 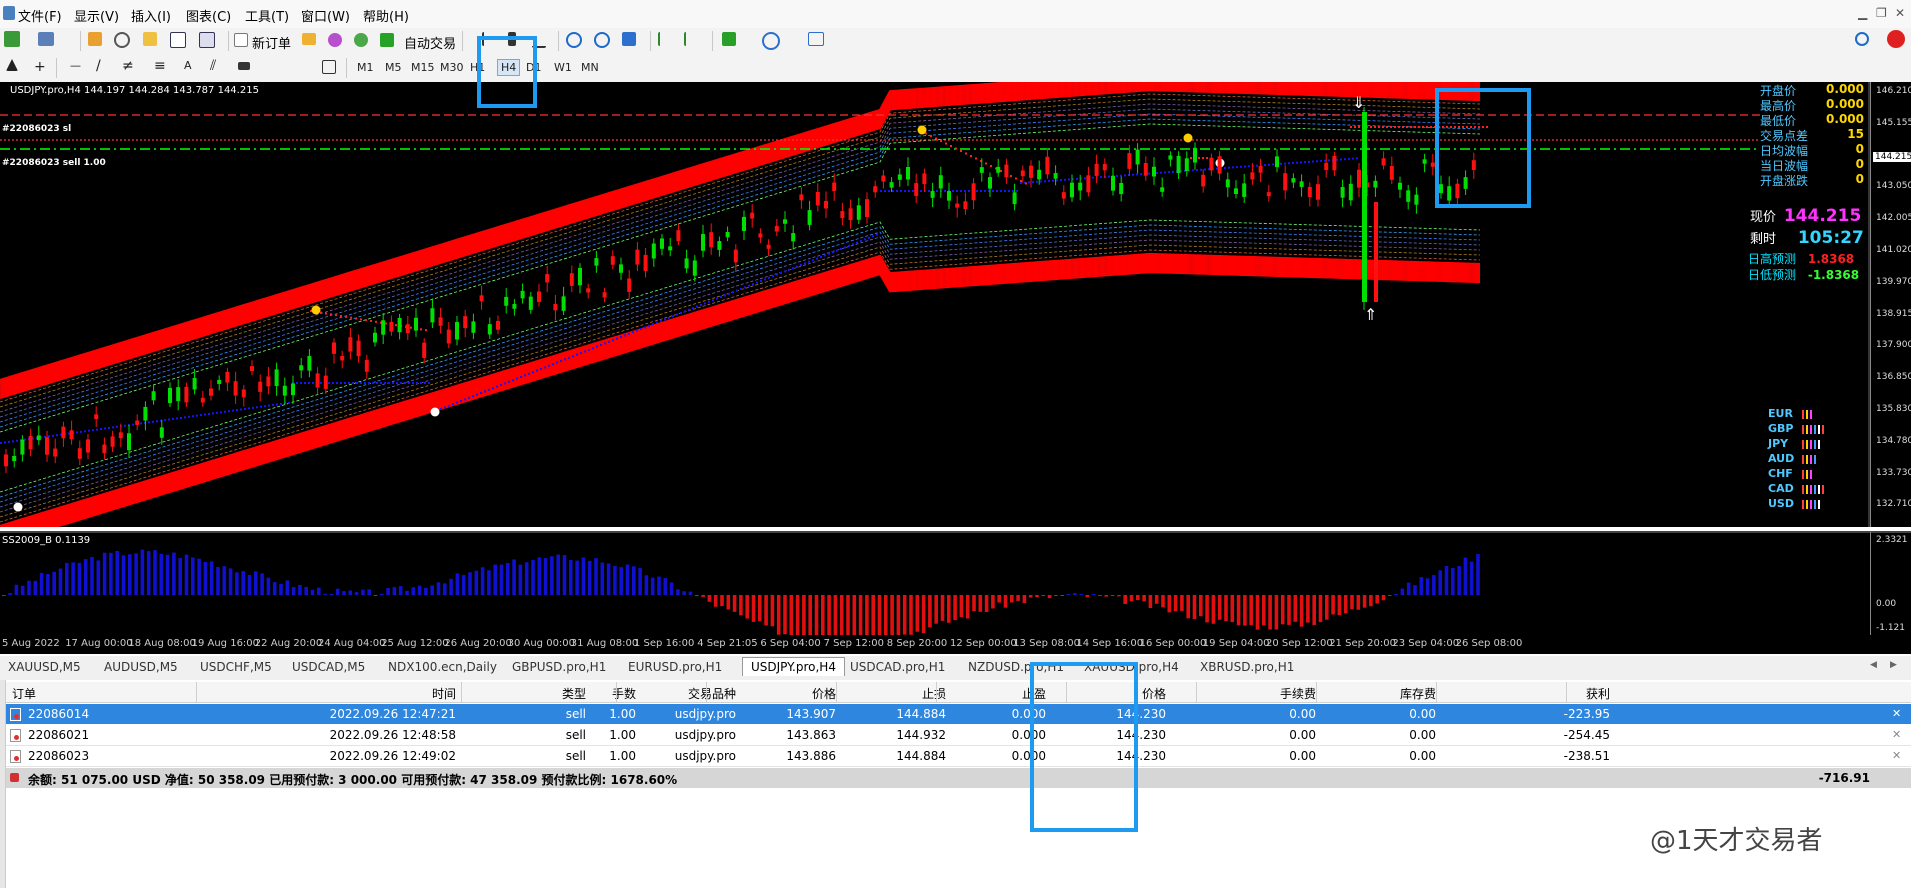 What do you see at coordinates (381, 693) in the screenshot?
I see `column-header: 时间` at bounding box center [381, 693].